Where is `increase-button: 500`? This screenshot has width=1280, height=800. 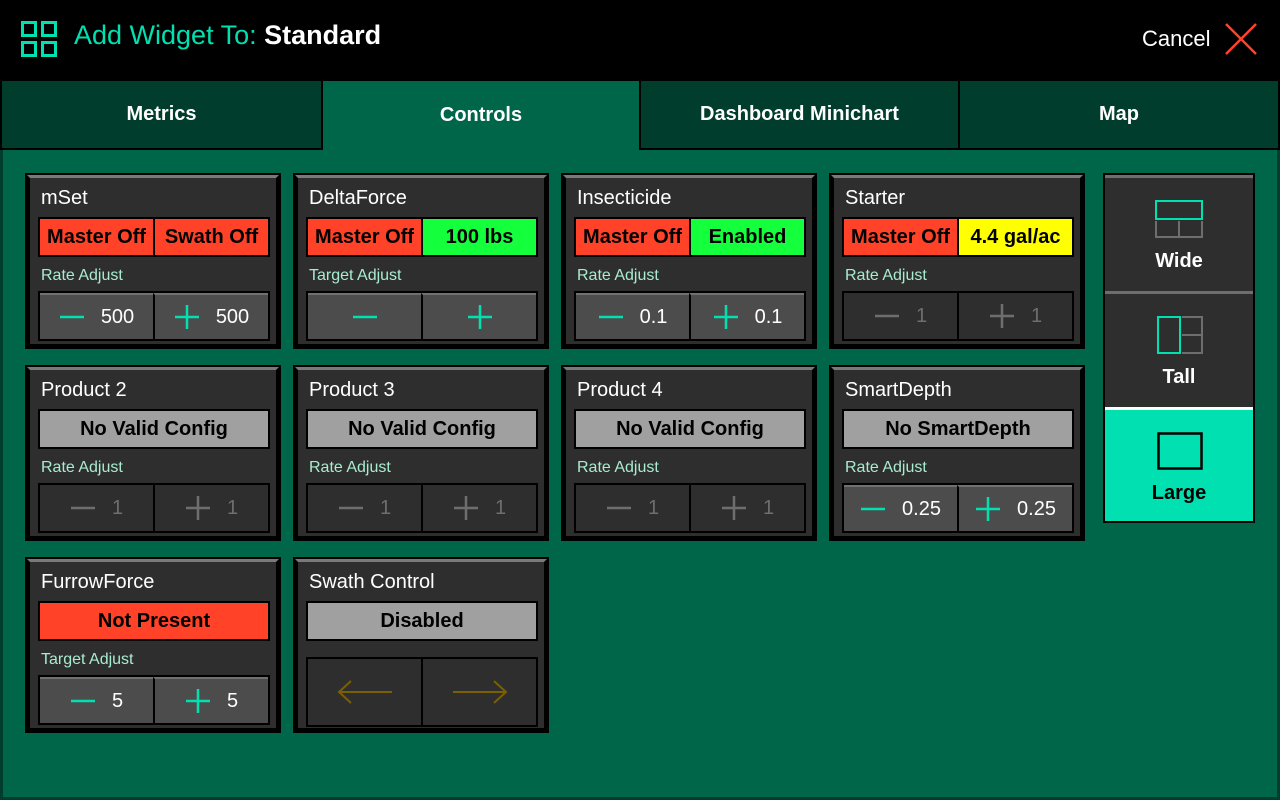 increase-button: 500 is located at coordinates (210, 316).